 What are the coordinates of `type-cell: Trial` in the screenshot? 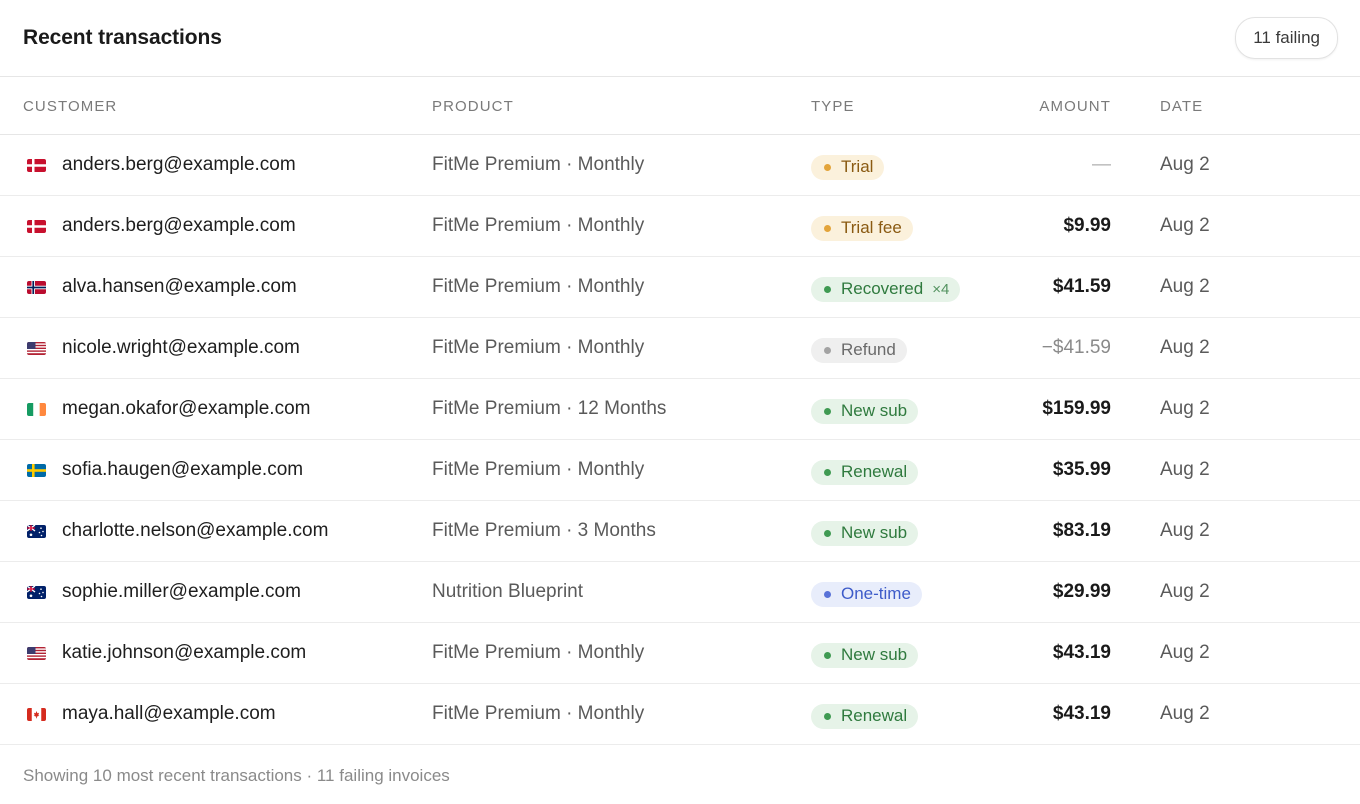 It's located at (911, 165).